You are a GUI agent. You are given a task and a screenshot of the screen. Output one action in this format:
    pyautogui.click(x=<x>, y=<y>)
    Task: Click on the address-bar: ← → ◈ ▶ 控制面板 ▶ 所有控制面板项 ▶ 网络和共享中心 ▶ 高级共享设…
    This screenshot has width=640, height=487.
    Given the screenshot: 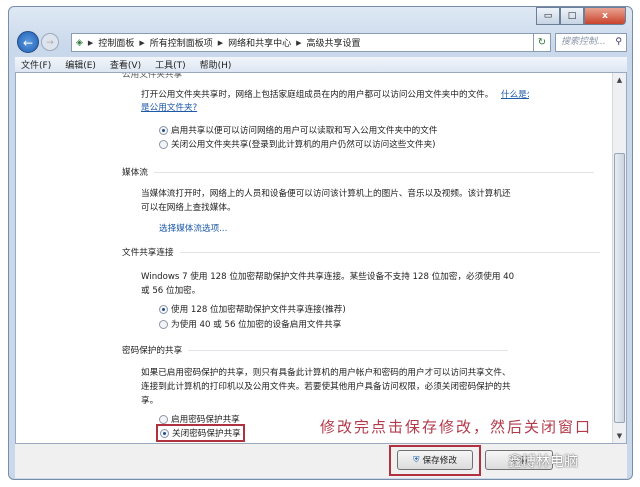 What is the action you would take?
    pyautogui.click(x=321, y=42)
    